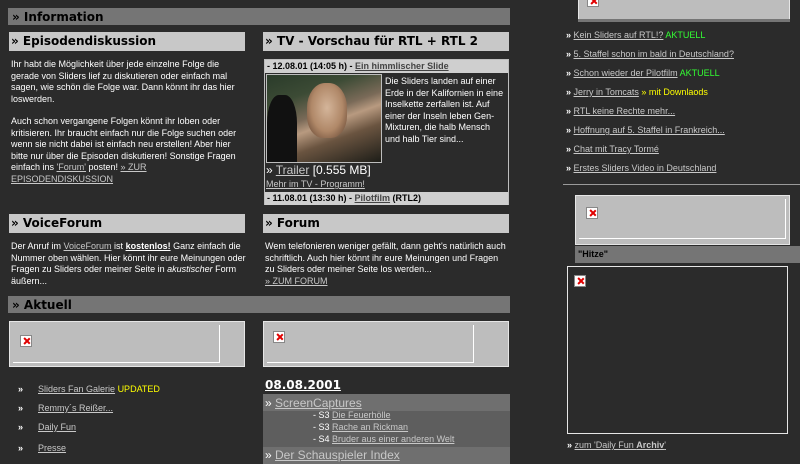 This screenshot has width=800, height=464. What do you see at coordinates (684, 10) in the screenshot?
I see `right-top-image` at bounding box center [684, 10].